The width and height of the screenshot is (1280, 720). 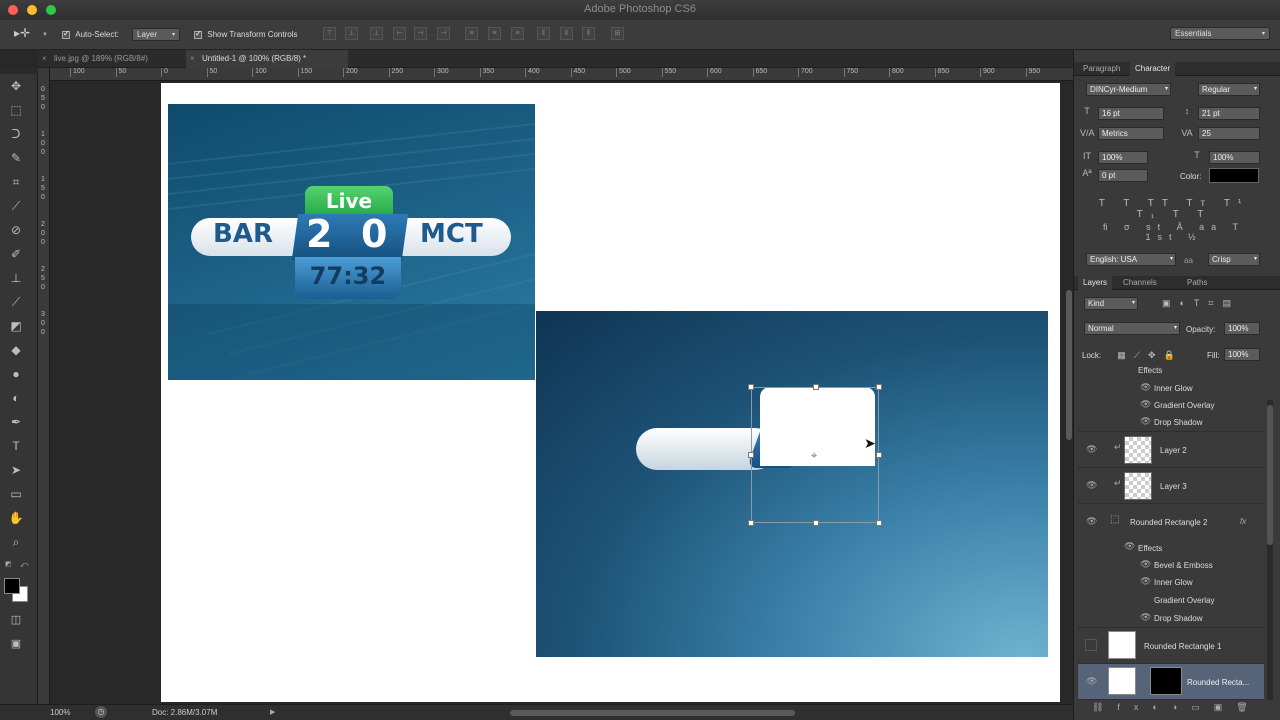 I want to click on align-right-icon: ⊣, so click(x=443, y=33).